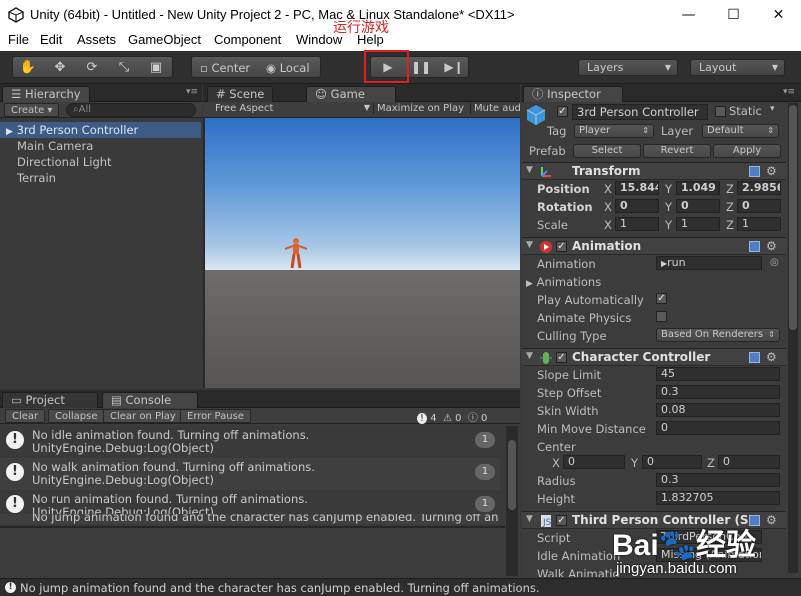 Image resolution: width=801 pixels, height=596 pixels. Describe the element at coordinates (718, 480) in the screenshot. I see `radius-field: 0.3` at that location.